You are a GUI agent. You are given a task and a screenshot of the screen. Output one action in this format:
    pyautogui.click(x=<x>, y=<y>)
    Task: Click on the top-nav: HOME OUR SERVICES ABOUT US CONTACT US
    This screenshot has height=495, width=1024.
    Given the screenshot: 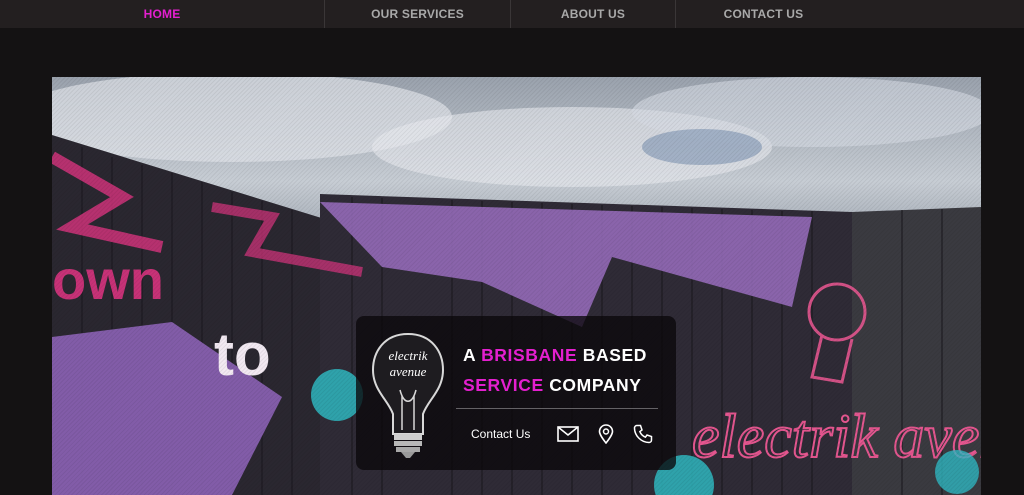 What is the action you would take?
    pyautogui.click(x=512, y=14)
    